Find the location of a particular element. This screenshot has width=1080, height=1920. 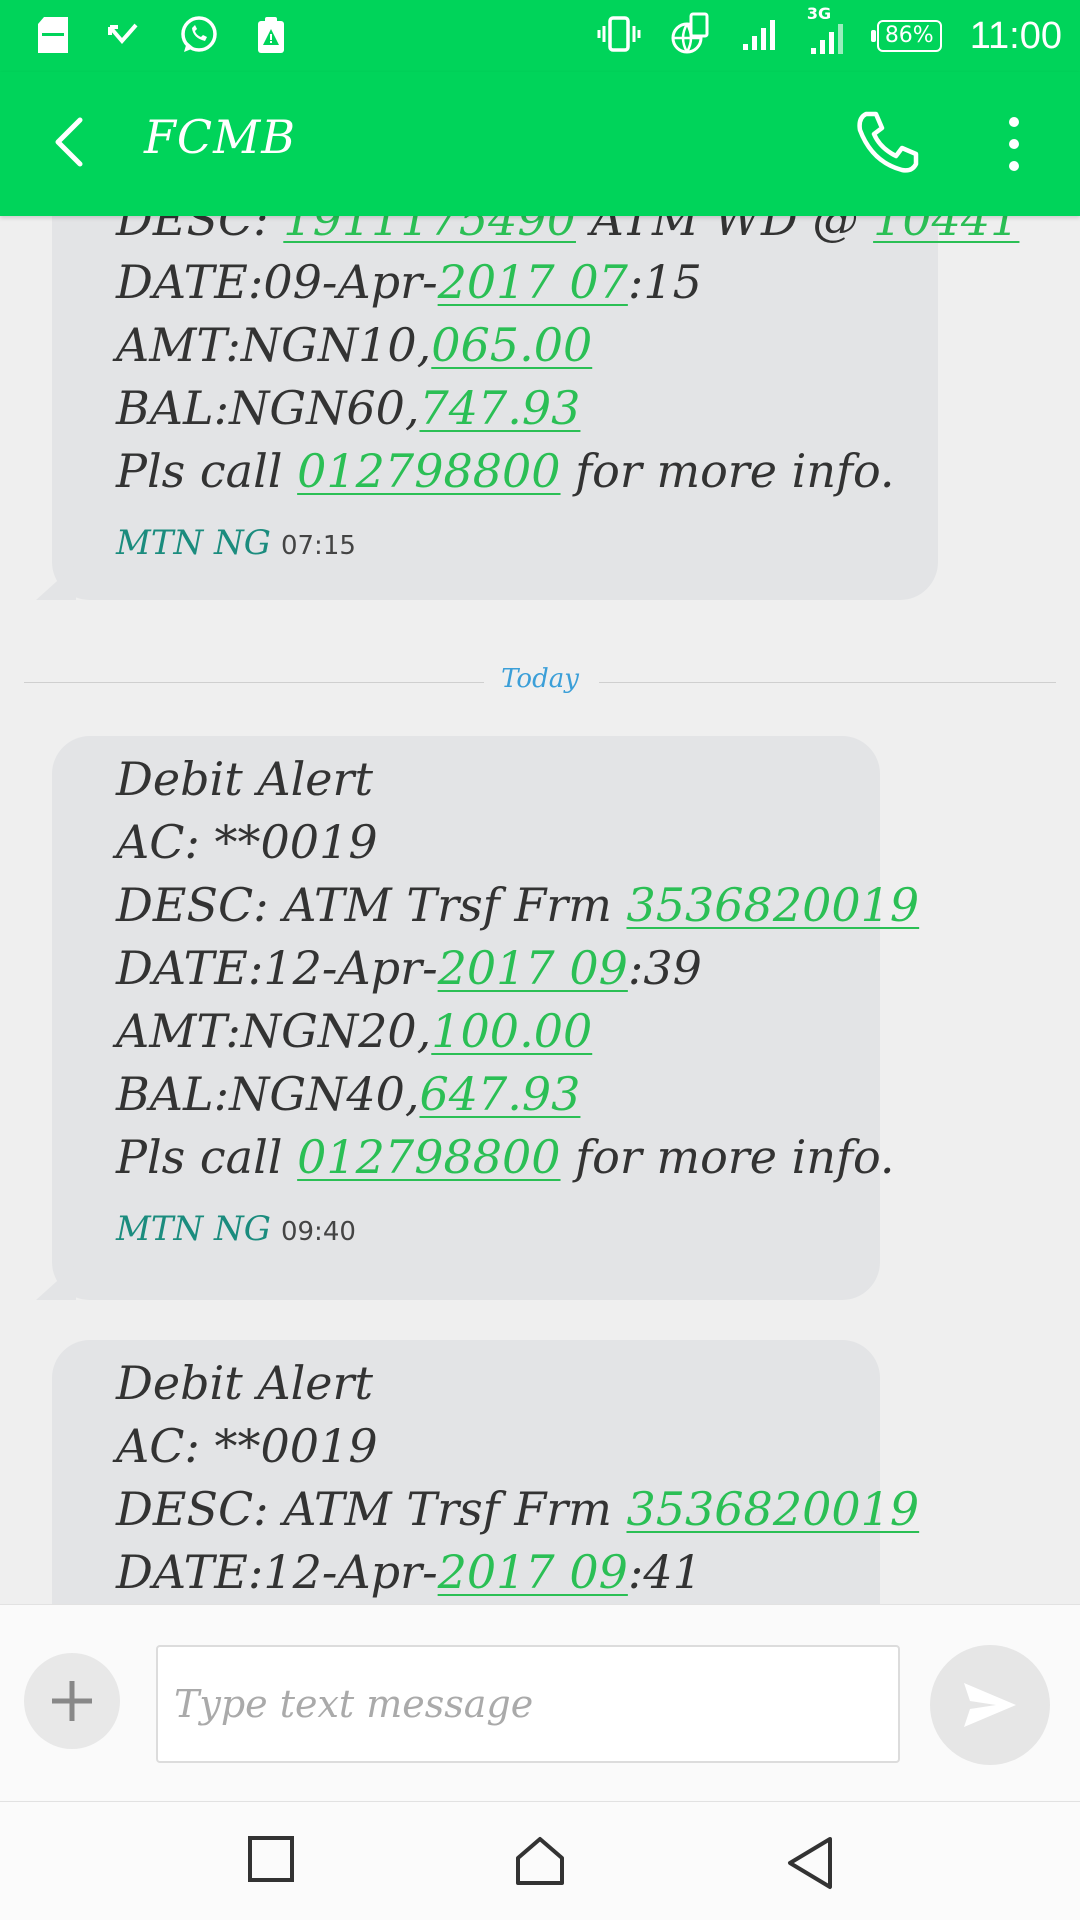

recents-icon is located at coordinates (271, 1861).